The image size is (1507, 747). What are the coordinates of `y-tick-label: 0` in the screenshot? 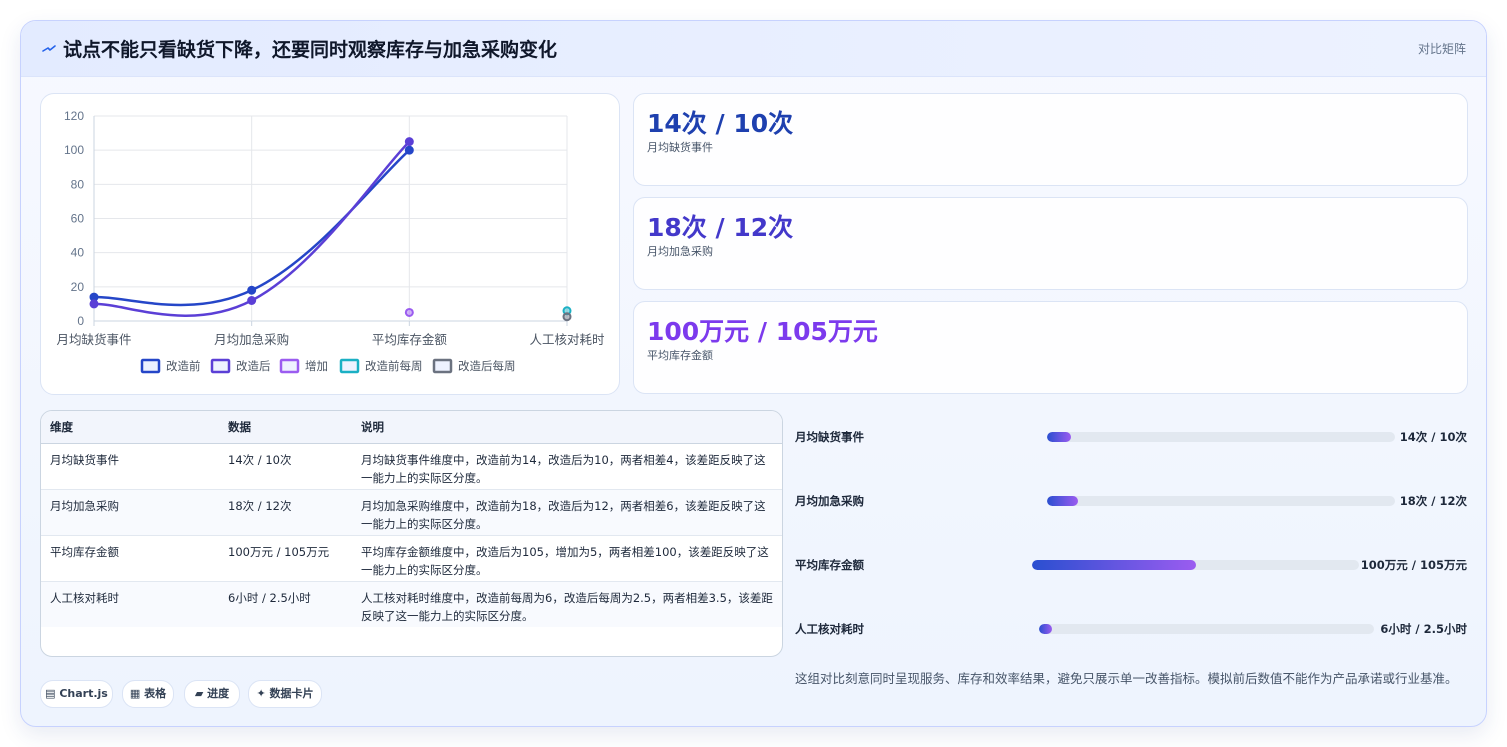 It's located at (80, 321).